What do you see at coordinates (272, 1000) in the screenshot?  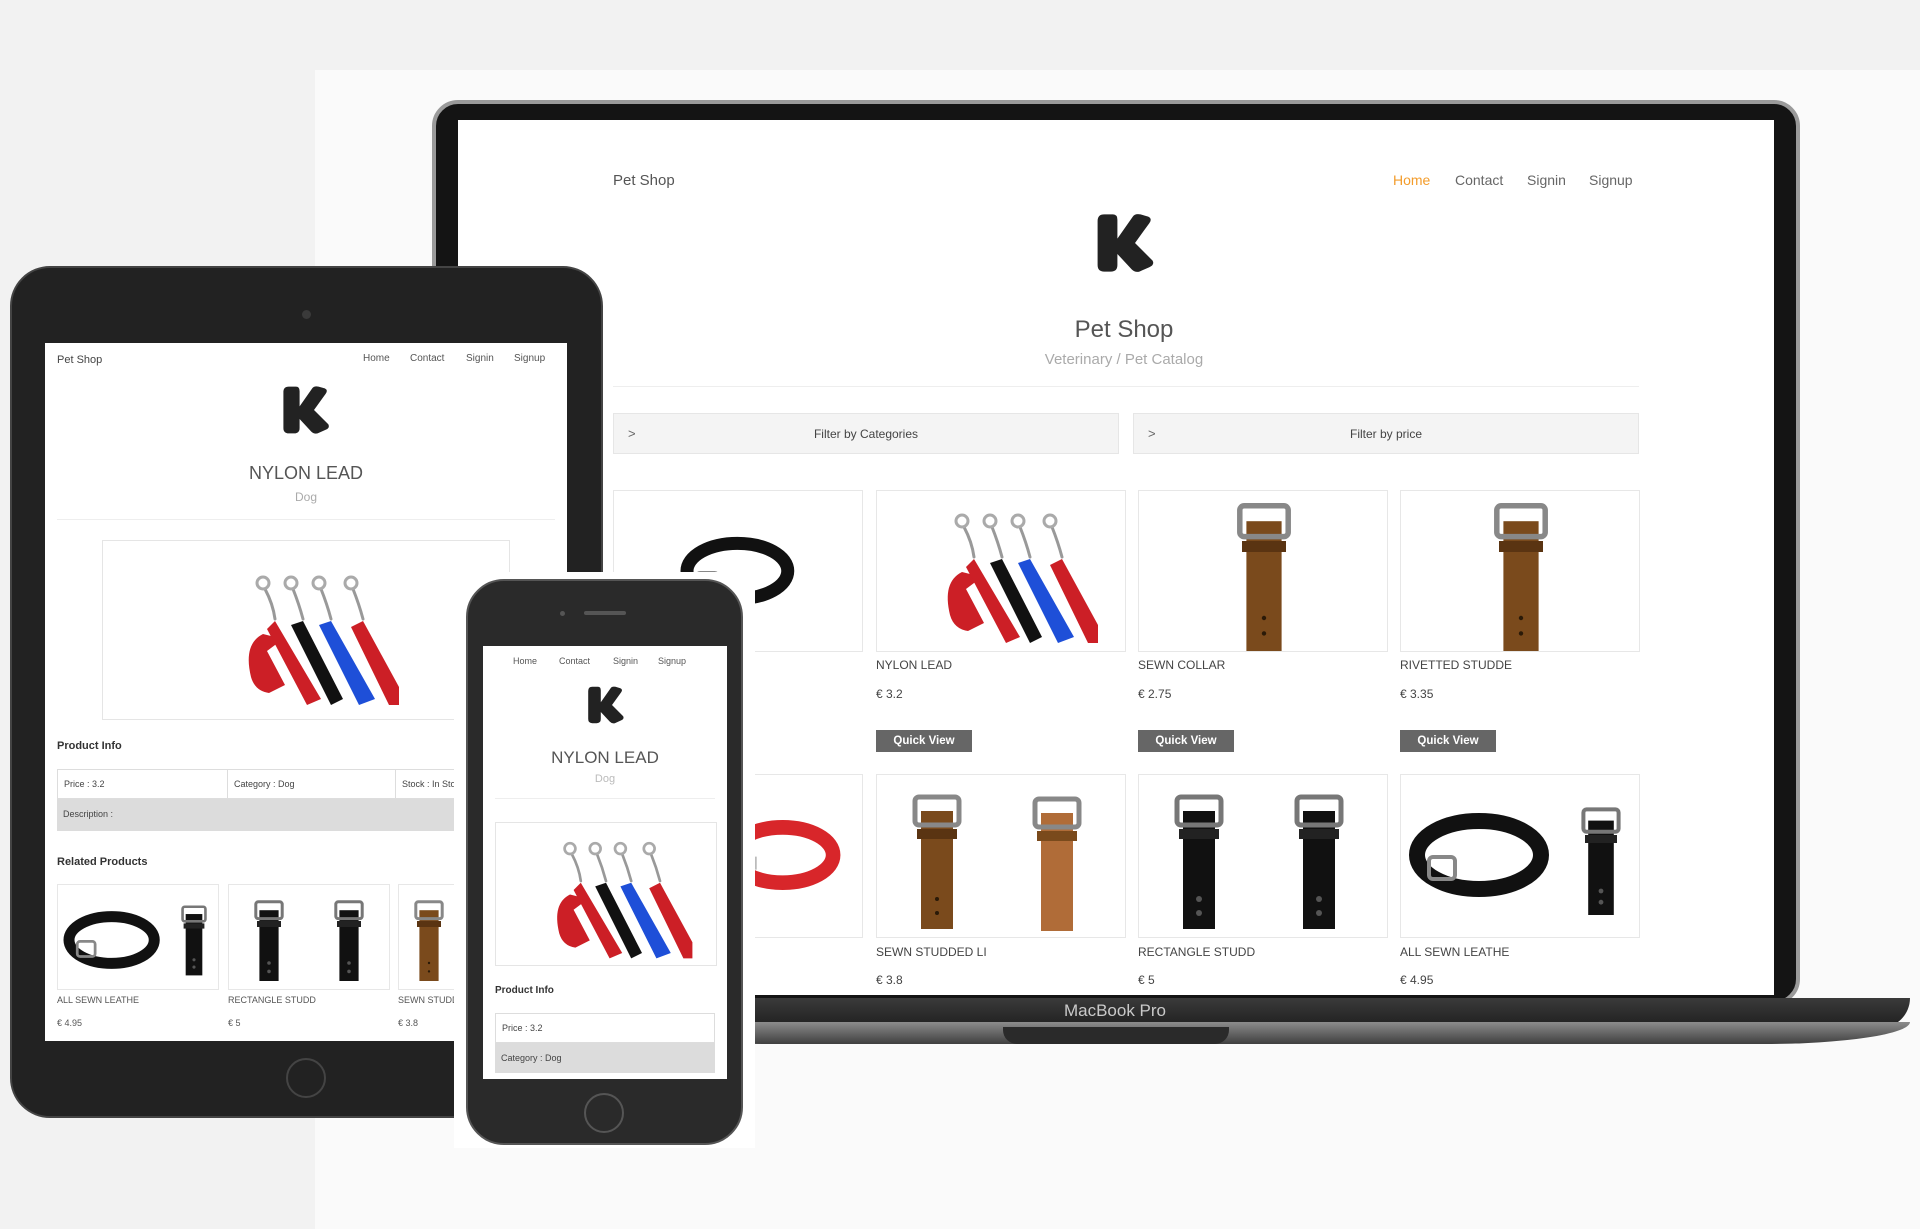 I see `related-product-name: RECTANGLE STUDD` at bounding box center [272, 1000].